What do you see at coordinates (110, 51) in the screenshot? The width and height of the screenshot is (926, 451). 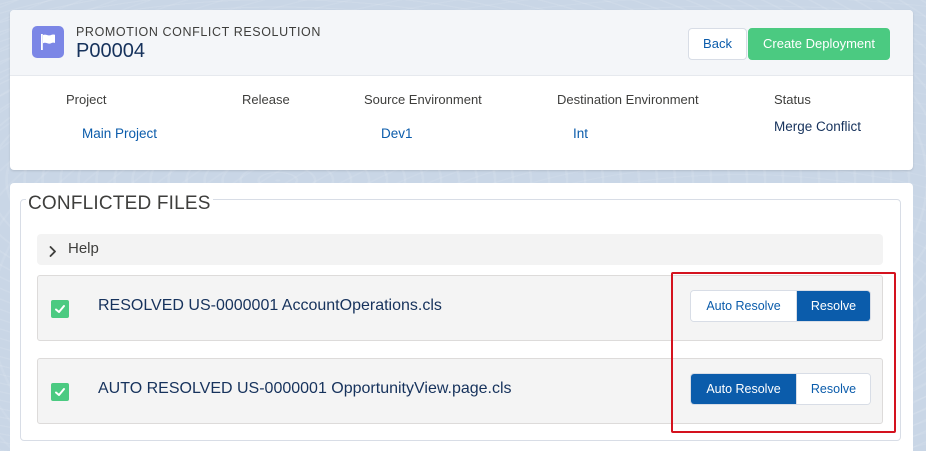 I see `page-title: P00004` at bounding box center [110, 51].